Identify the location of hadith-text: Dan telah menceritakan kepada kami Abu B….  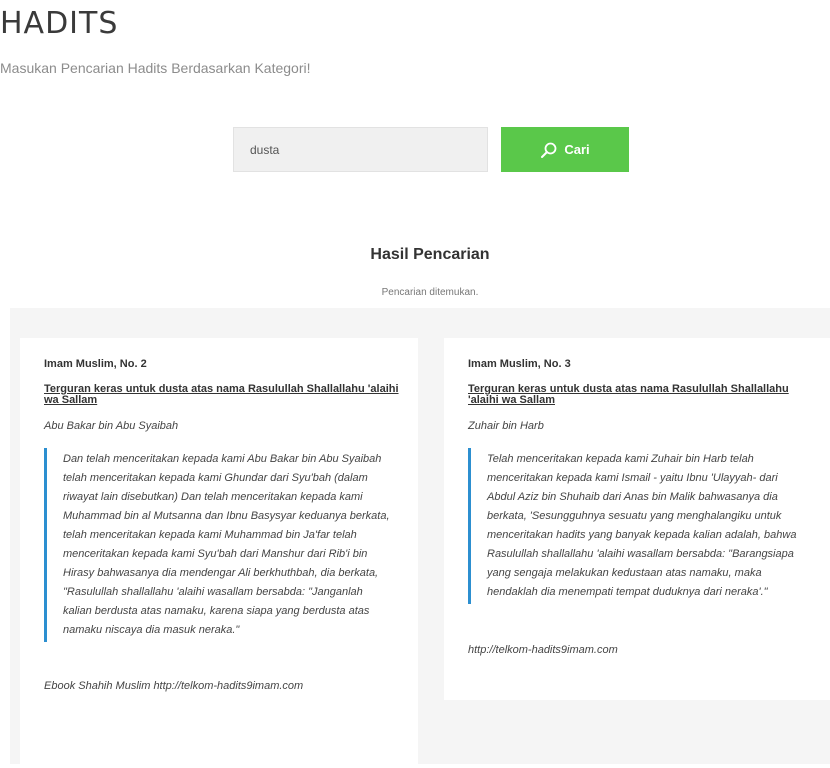
(222, 545).